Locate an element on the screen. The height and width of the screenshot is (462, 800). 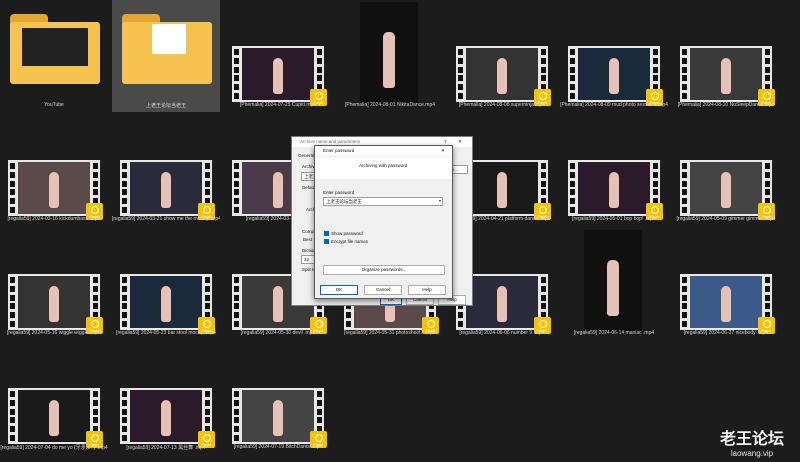
password-ok-button: OK is located at coordinates (339, 290).